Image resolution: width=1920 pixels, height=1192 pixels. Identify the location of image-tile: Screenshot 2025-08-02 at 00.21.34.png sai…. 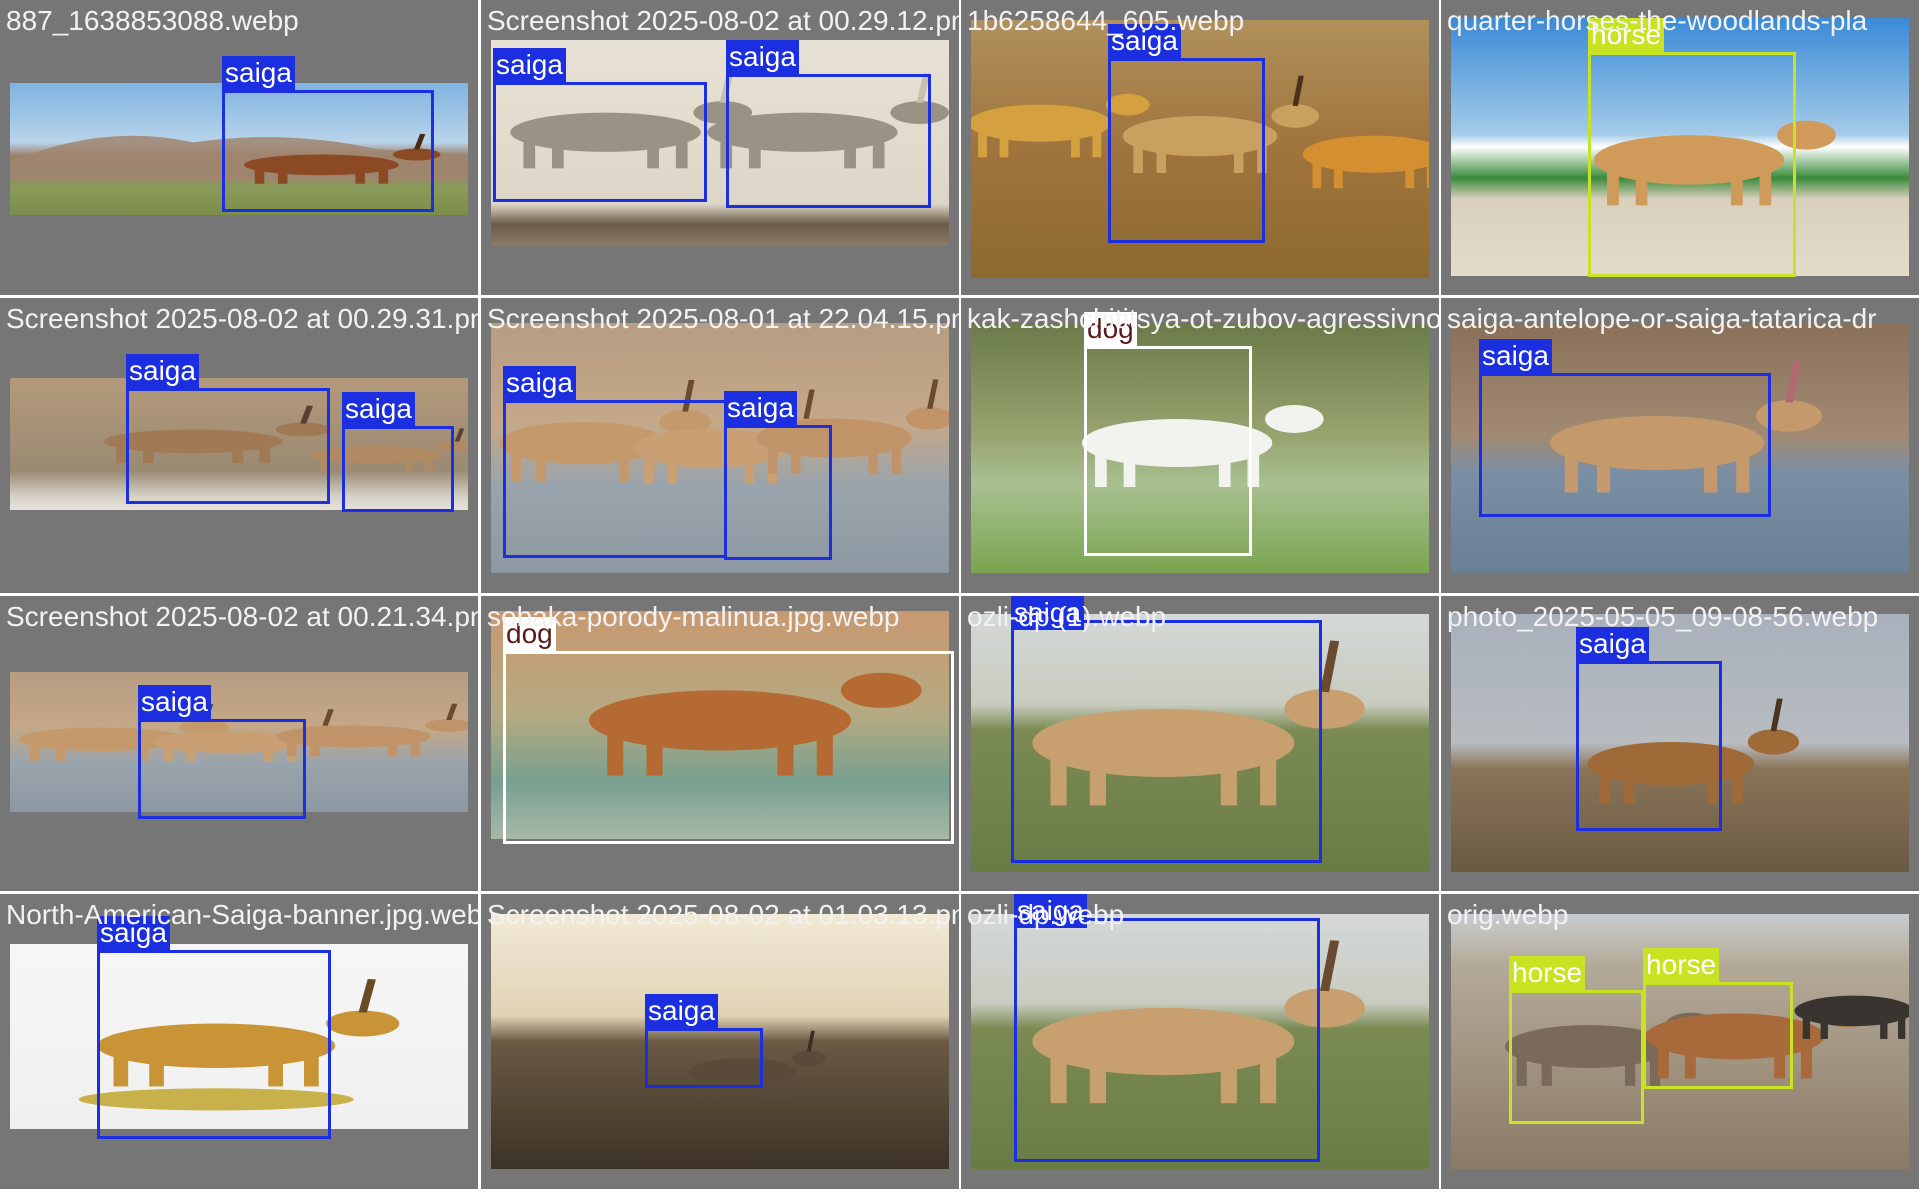
(239, 743).